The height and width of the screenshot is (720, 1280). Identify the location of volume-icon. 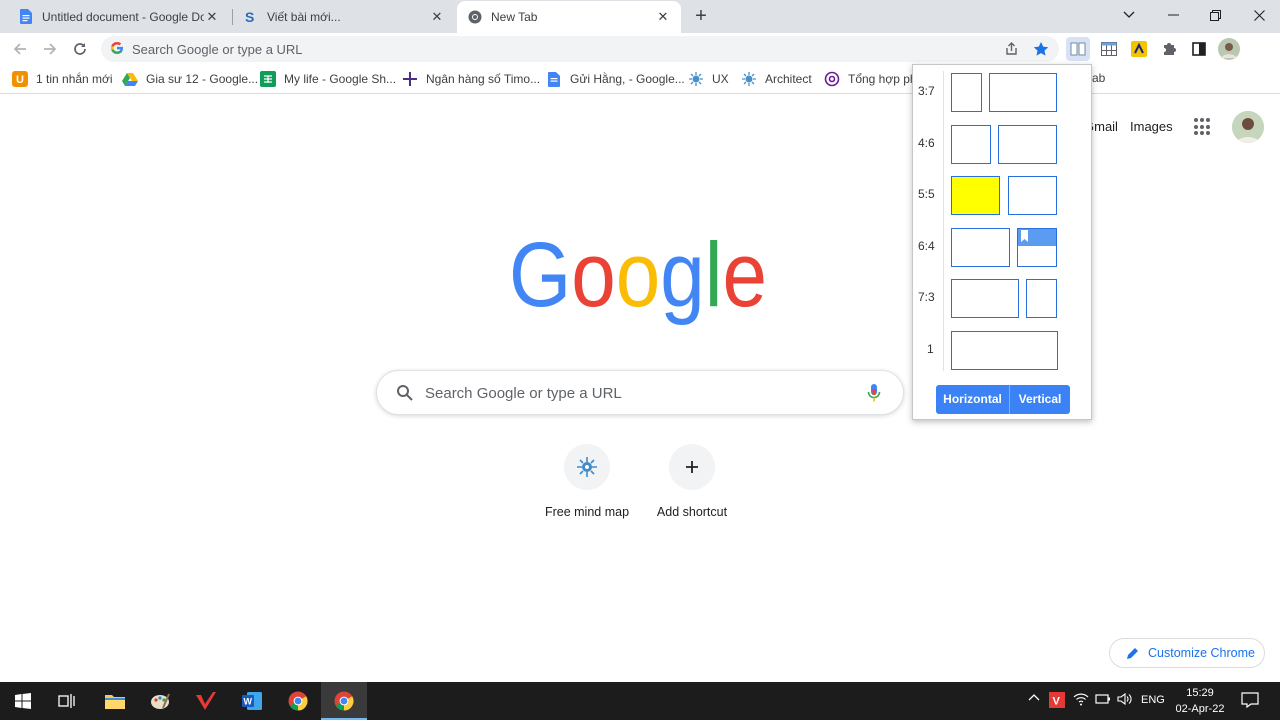
(1125, 700).